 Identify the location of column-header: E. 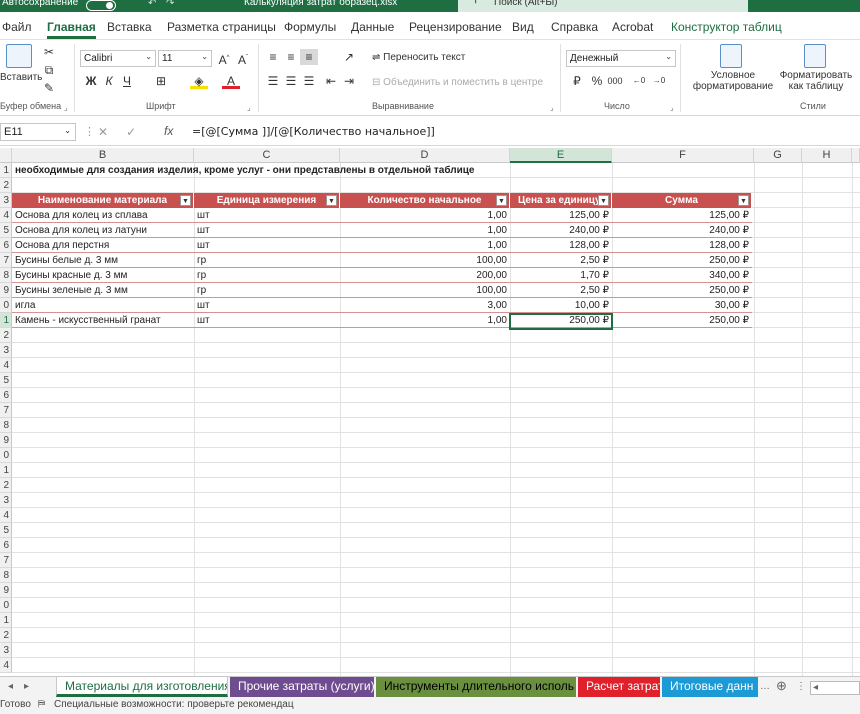
(561, 155).